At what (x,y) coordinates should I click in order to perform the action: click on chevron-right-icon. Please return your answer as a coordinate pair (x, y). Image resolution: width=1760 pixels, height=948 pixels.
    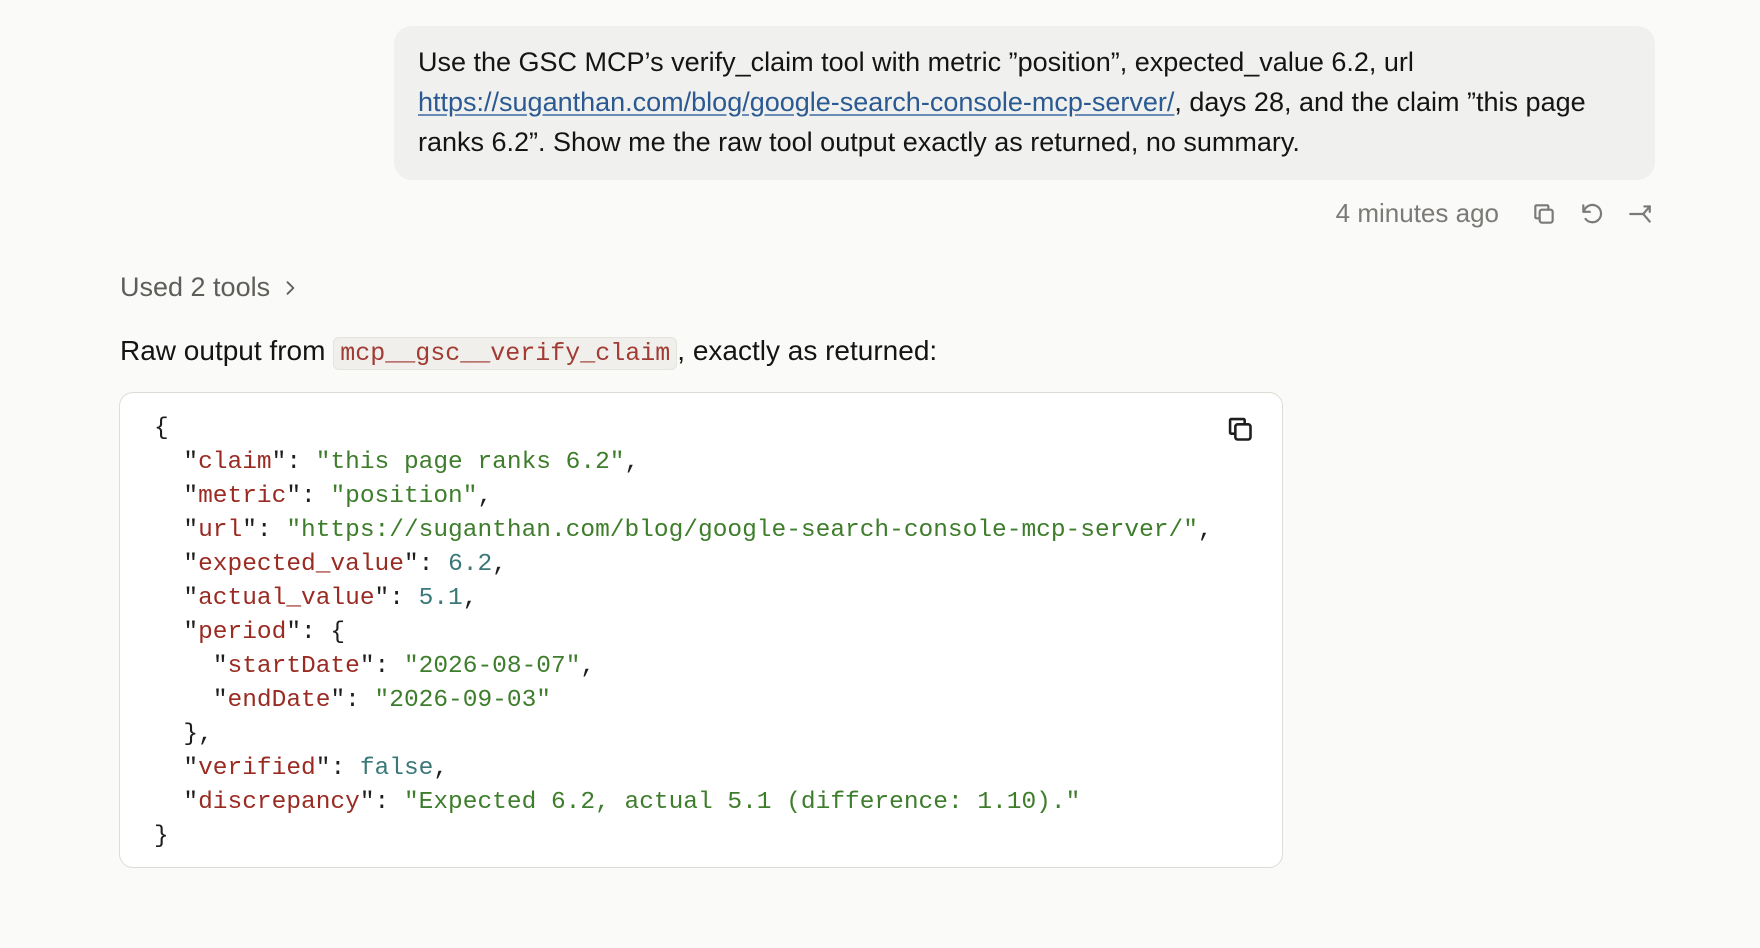
    Looking at the image, I should click on (290, 287).